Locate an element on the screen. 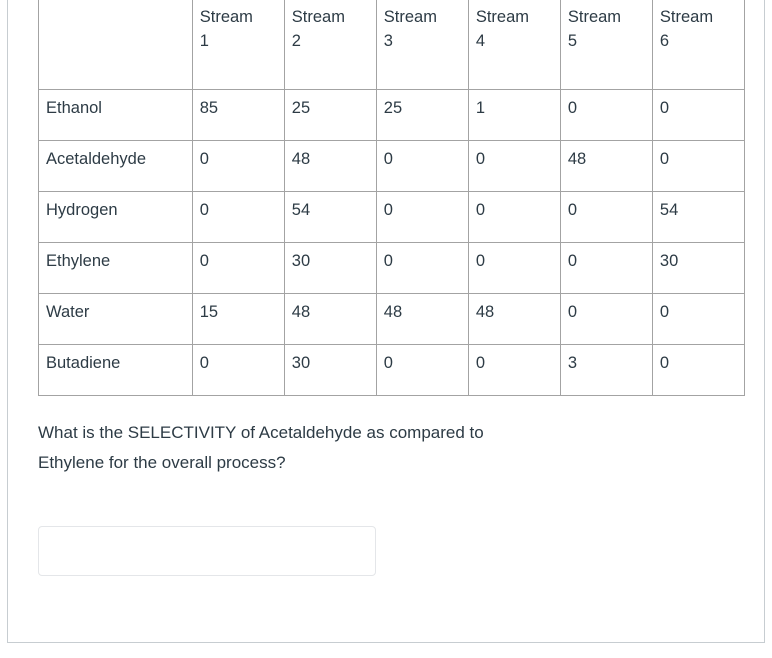 This screenshot has height=658, width=772. cell-ethylene-stream-5: 0 is located at coordinates (606, 268).